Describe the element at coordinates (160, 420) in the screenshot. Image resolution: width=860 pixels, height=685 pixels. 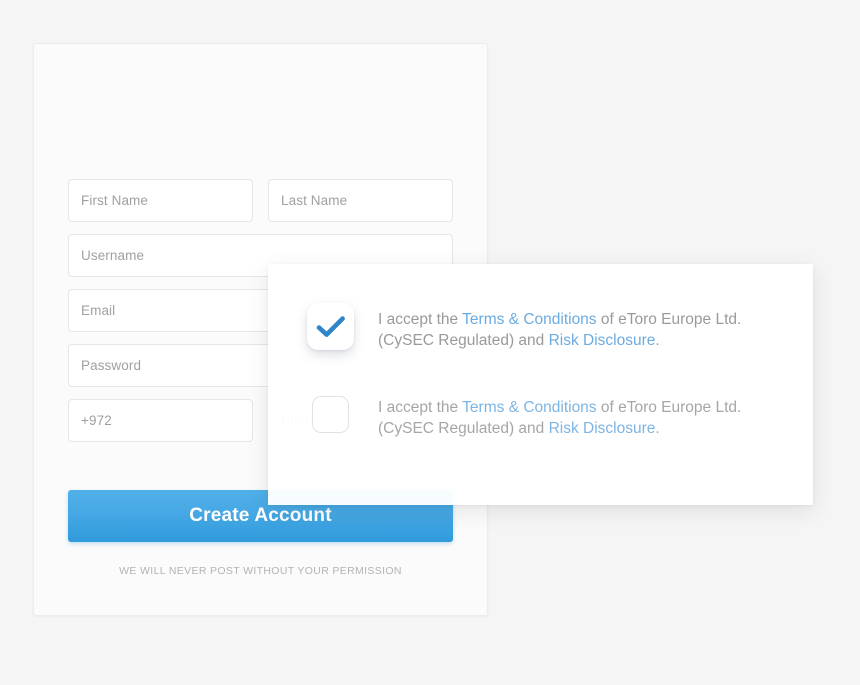
I see `phone-country-code-input: +972` at that location.